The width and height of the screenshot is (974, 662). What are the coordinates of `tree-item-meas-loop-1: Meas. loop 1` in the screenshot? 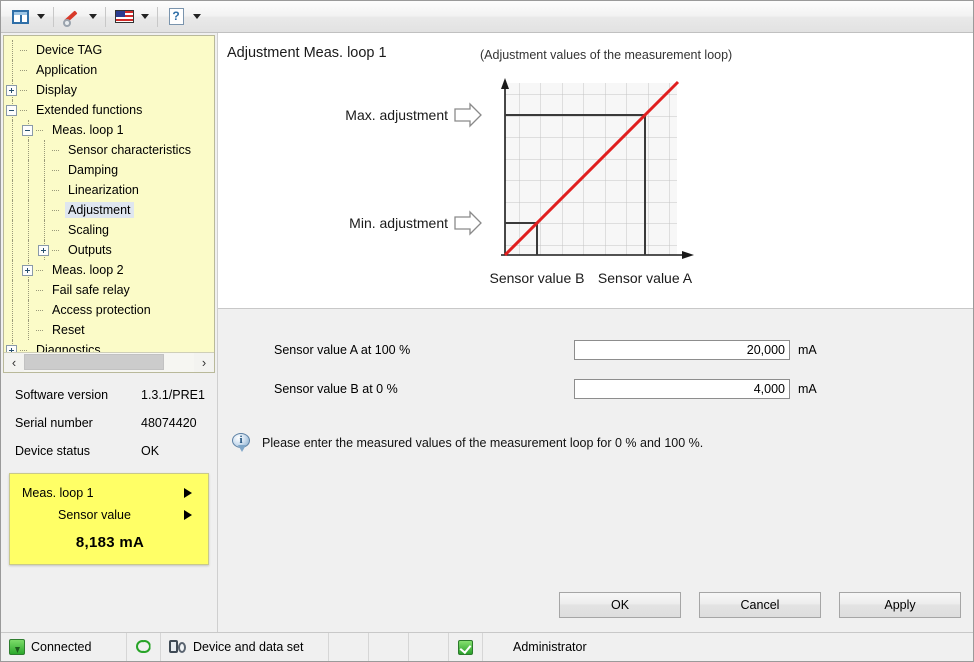 It's located at (109, 130).